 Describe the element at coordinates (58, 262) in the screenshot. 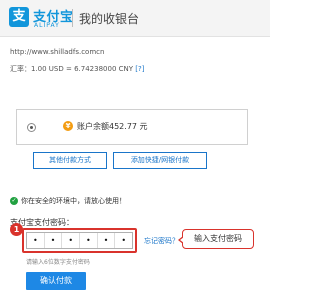

I see `password-hint: 请输入6位数字支付密码` at that location.